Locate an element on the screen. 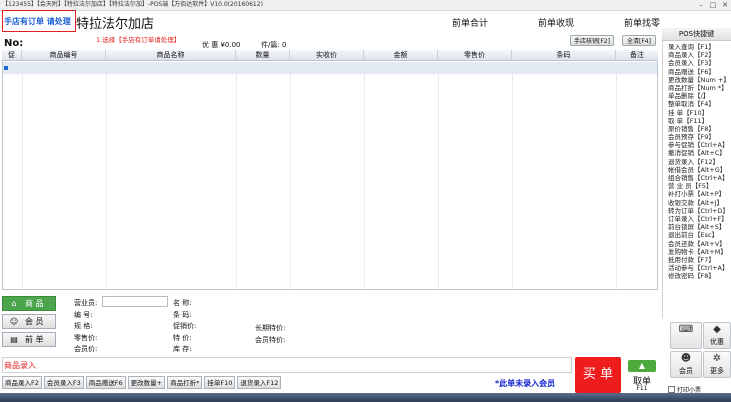  up-arrow-icon: ▲ is located at coordinates (642, 366).